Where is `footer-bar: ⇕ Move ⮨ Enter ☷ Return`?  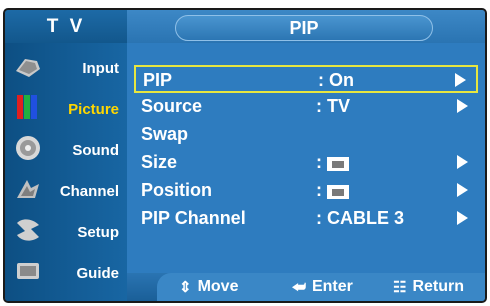 footer-bar: ⇕ Move ⮨ Enter ☷ Return is located at coordinates (306, 287).